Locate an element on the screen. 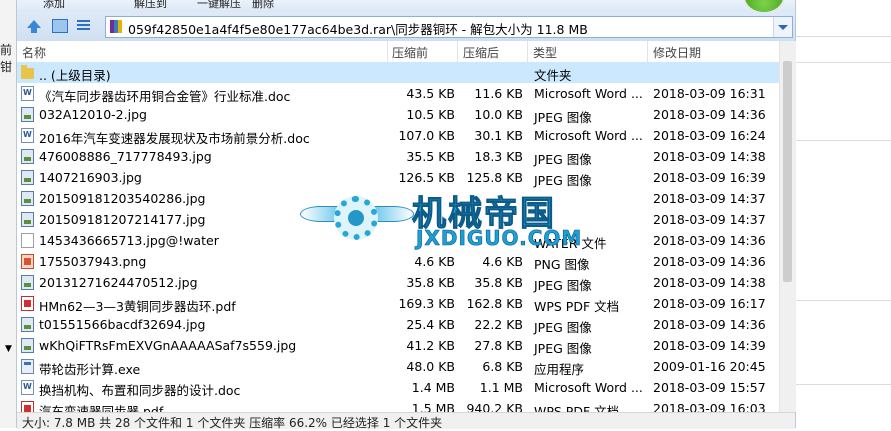 This screenshot has height=431, width=891. vertical-scrollbar is located at coordinates (787, 226).